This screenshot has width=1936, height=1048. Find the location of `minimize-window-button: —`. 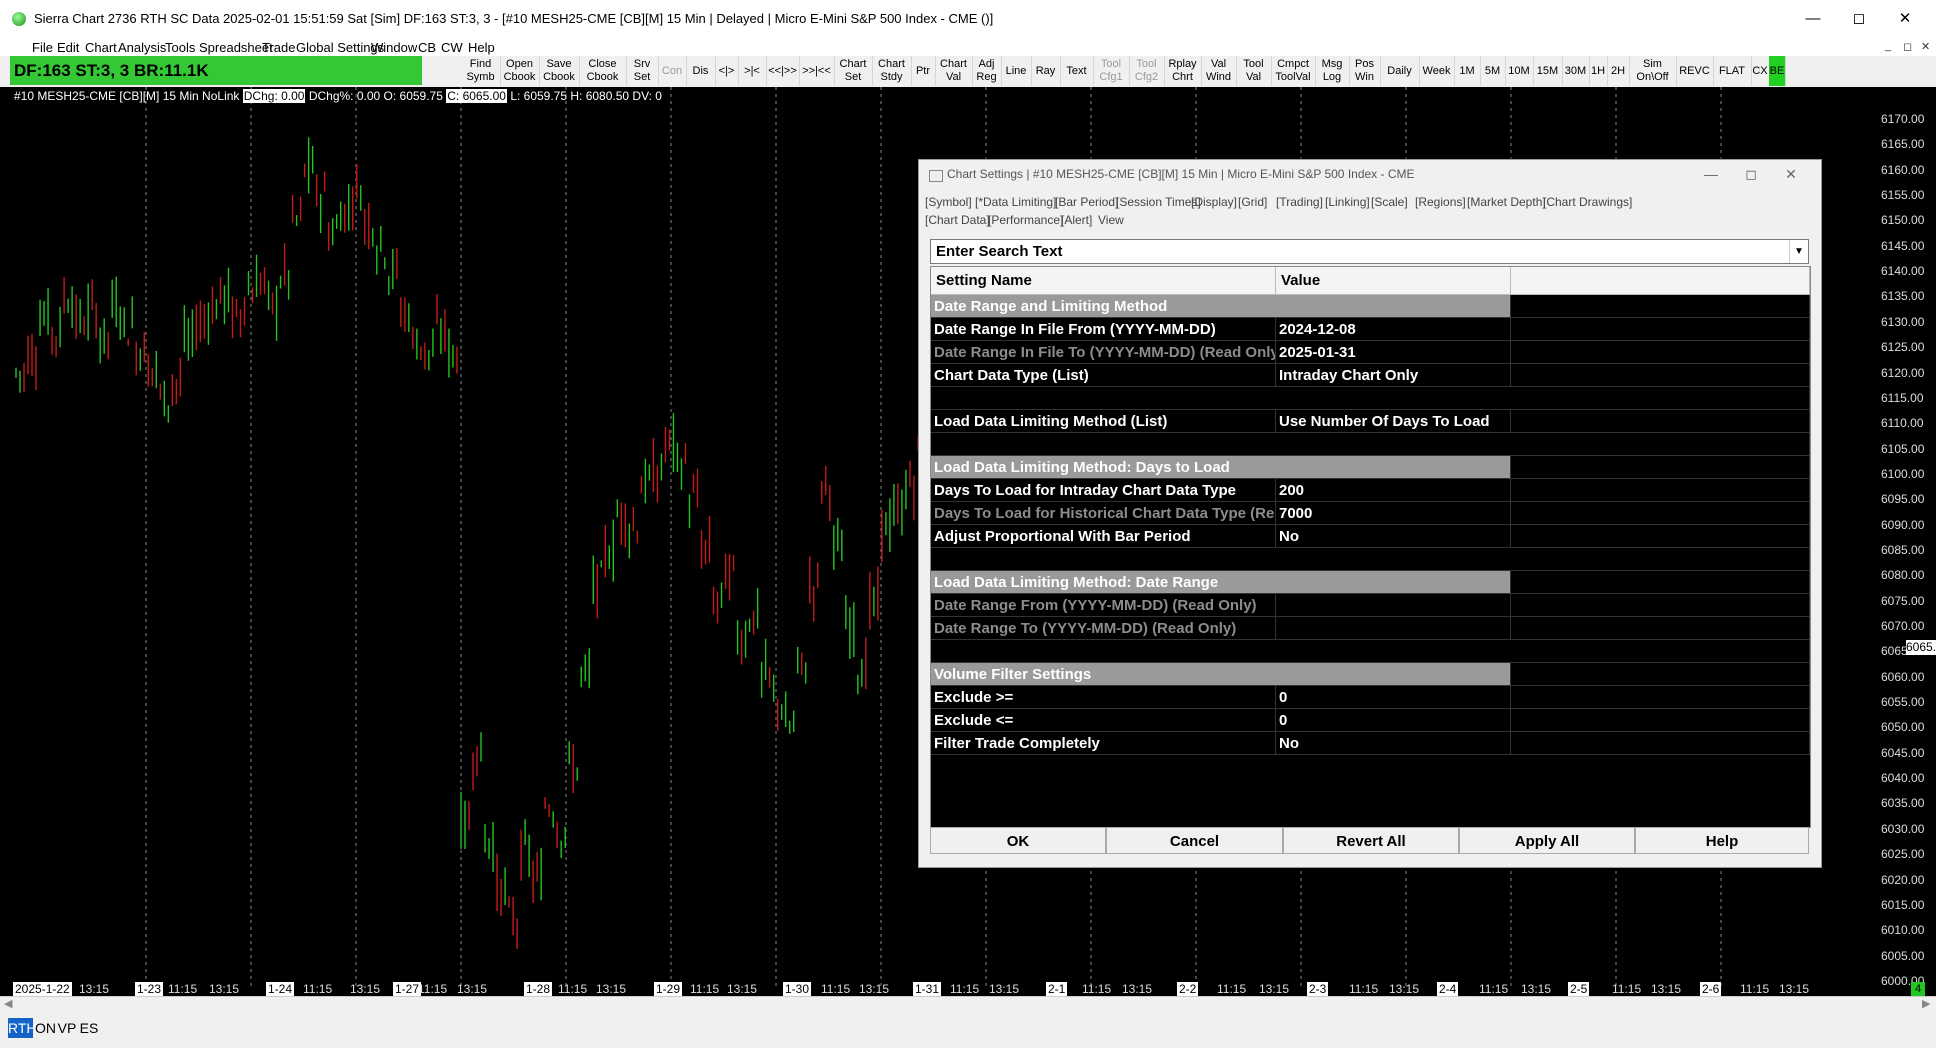

minimize-window-button: — is located at coordinates (1813, 19).